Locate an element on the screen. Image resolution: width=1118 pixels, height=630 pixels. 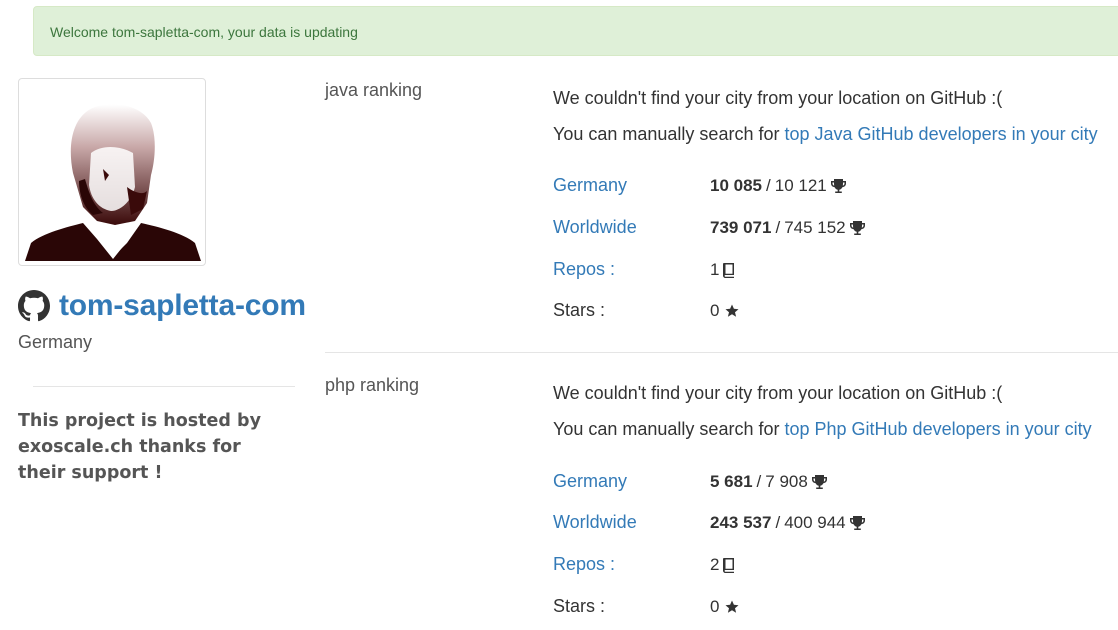
java-stars-label: Stars : is located at coordinates (579, 310).